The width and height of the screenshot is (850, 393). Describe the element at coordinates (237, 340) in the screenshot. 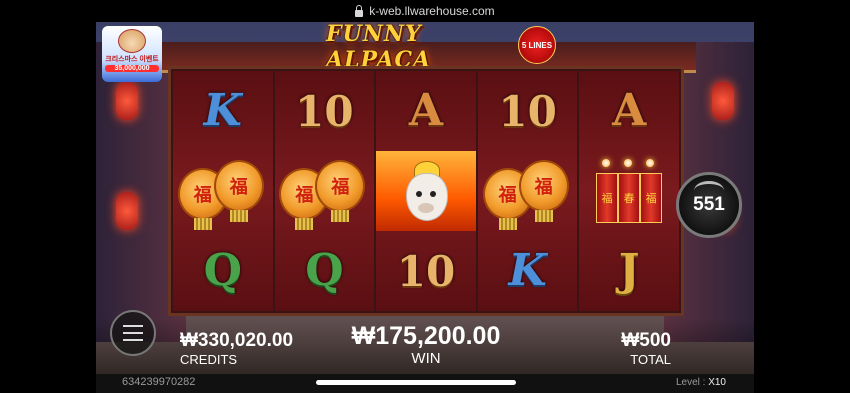

I see `credits-value: ₩330,020.00` at that location.